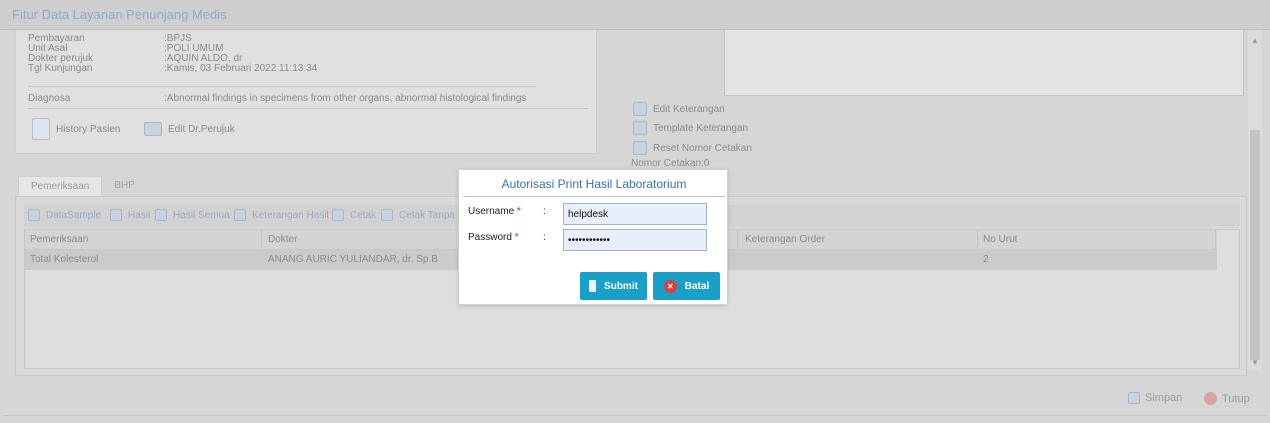 The image size is (1270, 423). What do you see at coordinates (1255, 40) in the screenshot?
I see `scroll-up-icon: ▲` at bounding box center [1255, 40].